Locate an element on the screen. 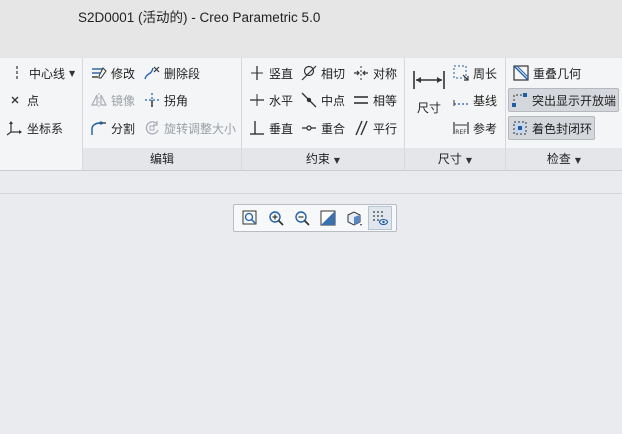 The height and width of the screenshot is (434, 622). delete-segment-button: 删除段 is located at coordinates (171, 73).